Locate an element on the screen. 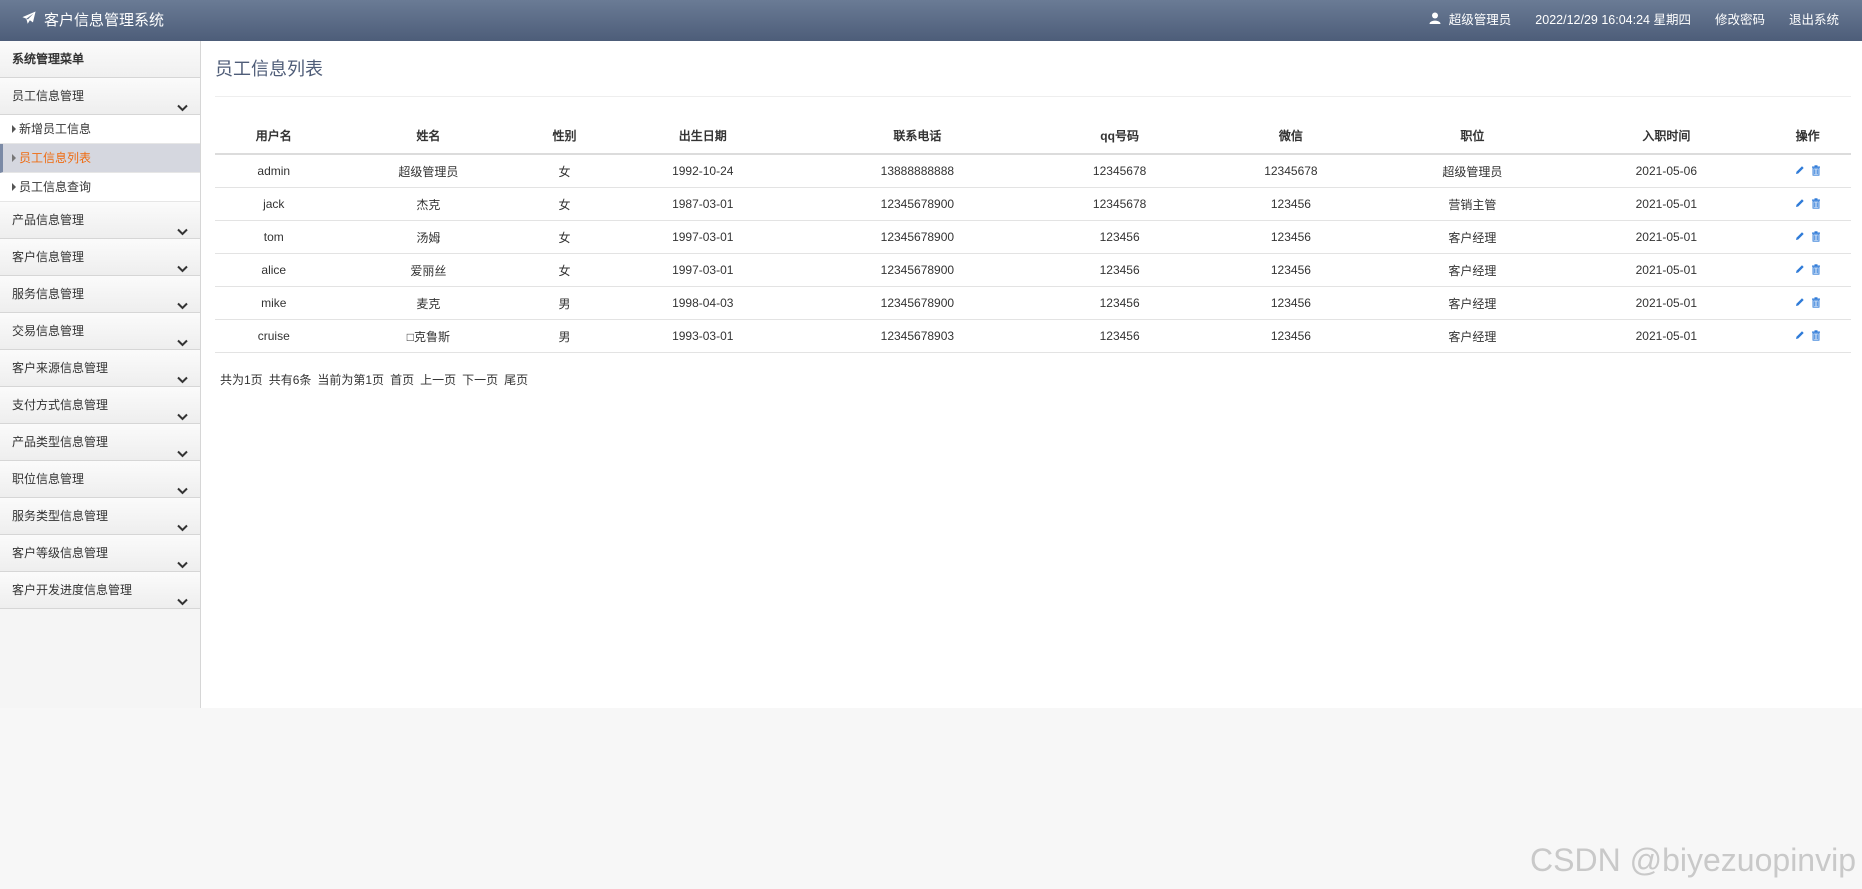  menu-group-label: 客户来源信息管理 is located at coordinates (60, 368).